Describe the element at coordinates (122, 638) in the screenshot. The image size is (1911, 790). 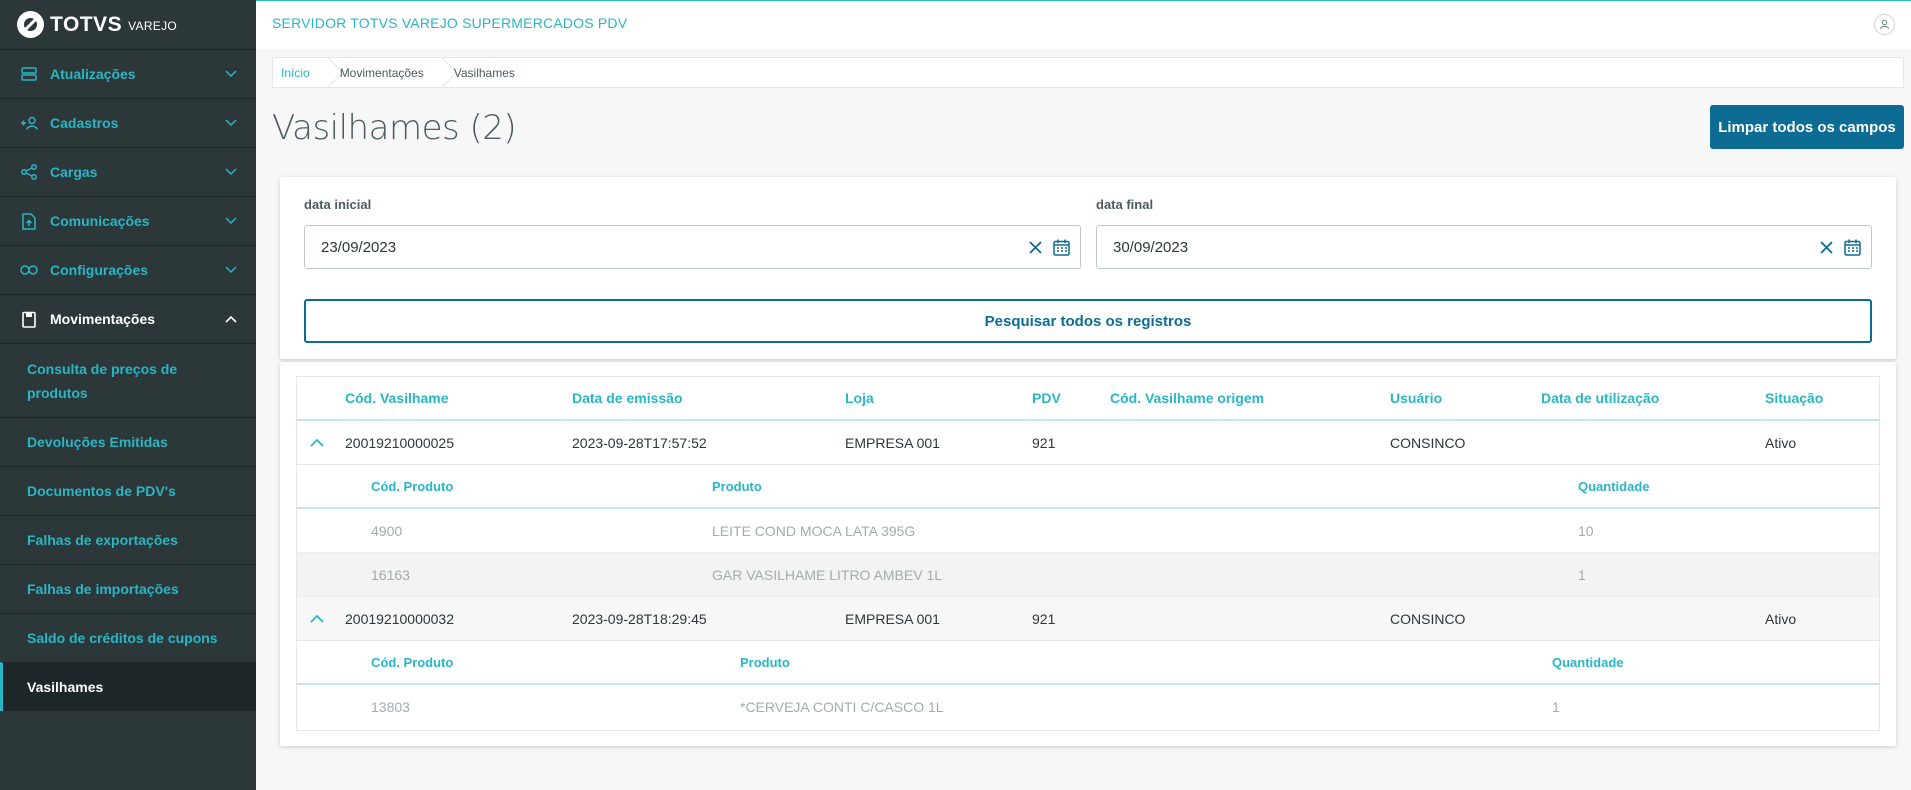
I see `sidebar-subitem-label: Saldo de créditos de cupons` at that location.